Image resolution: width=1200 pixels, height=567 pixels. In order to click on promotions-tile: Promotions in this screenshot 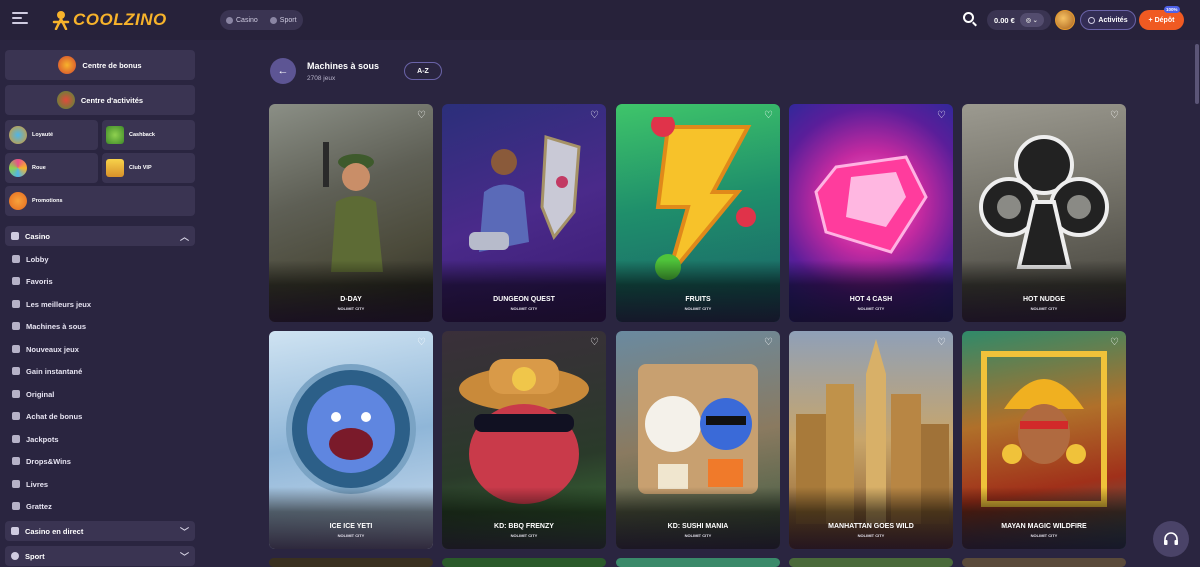, I will do `click(100, 201)`.